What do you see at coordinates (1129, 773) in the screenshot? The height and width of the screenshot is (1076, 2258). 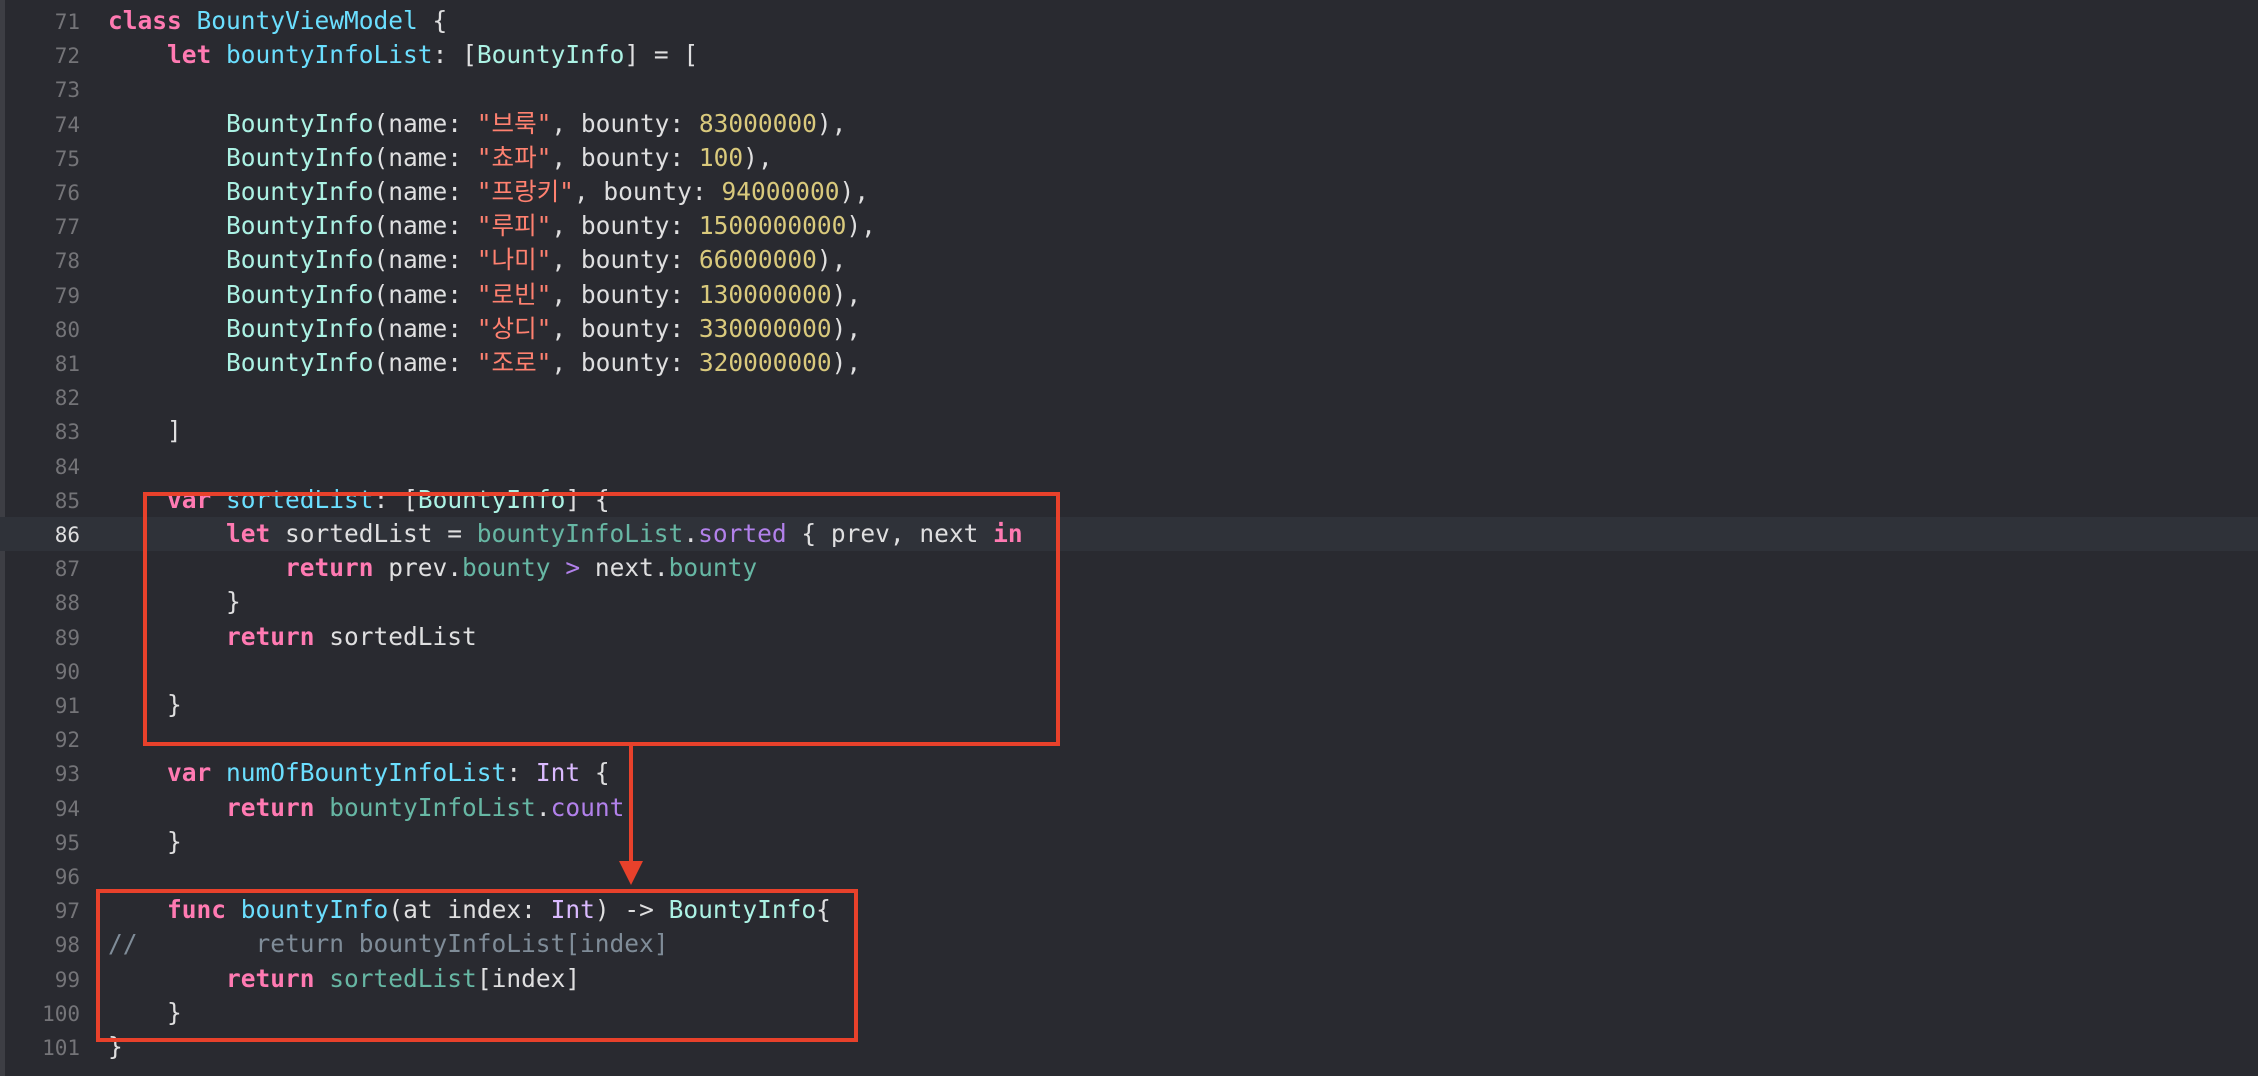 I see `code-line: 93 var numOfBountyInfoList: Int {` at bounding box center [1129, 773].